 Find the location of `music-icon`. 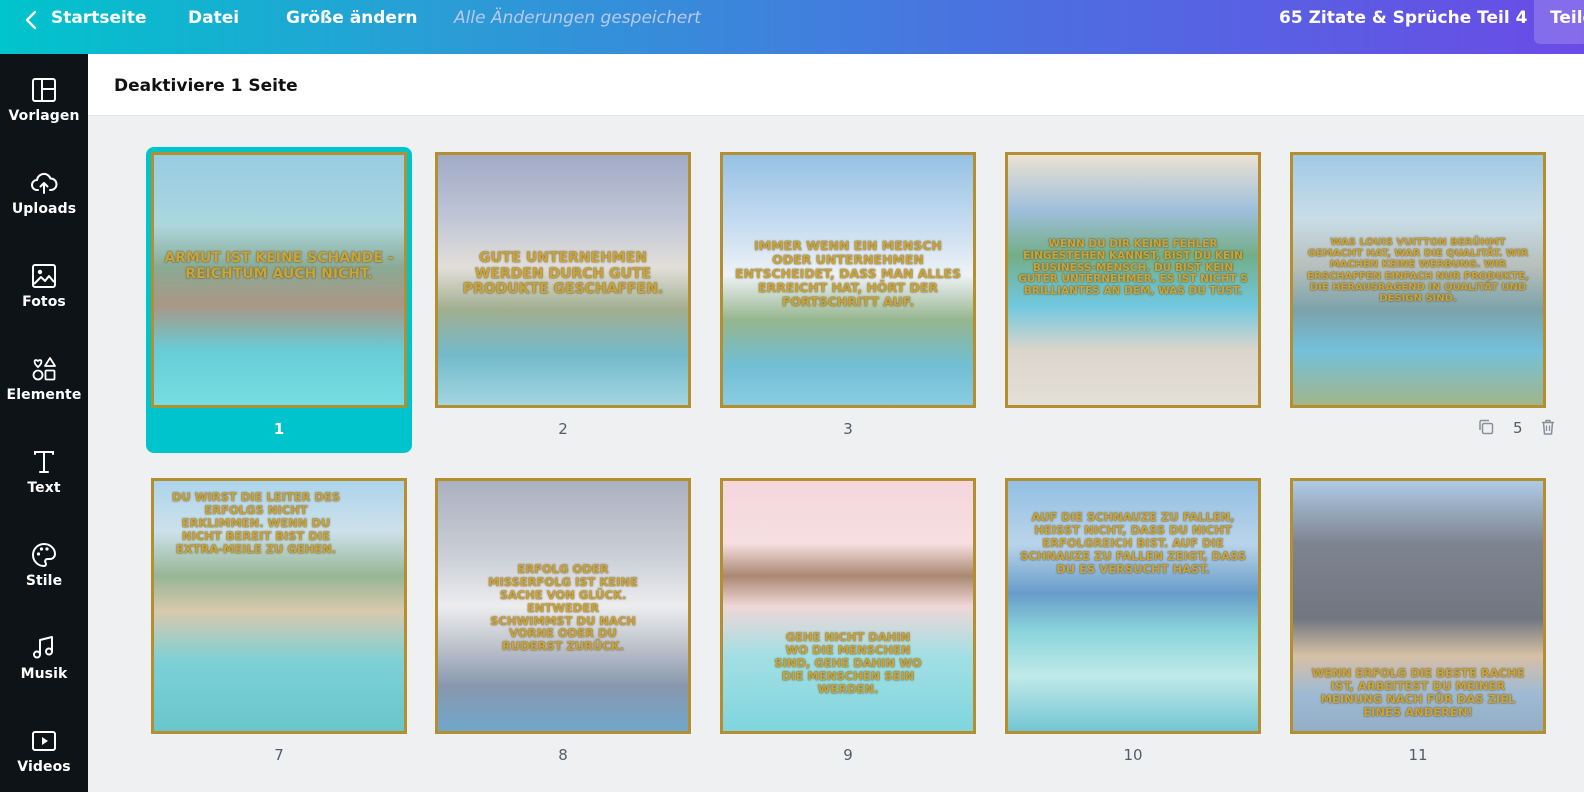

music-icon is located at coordinates (43, 647).